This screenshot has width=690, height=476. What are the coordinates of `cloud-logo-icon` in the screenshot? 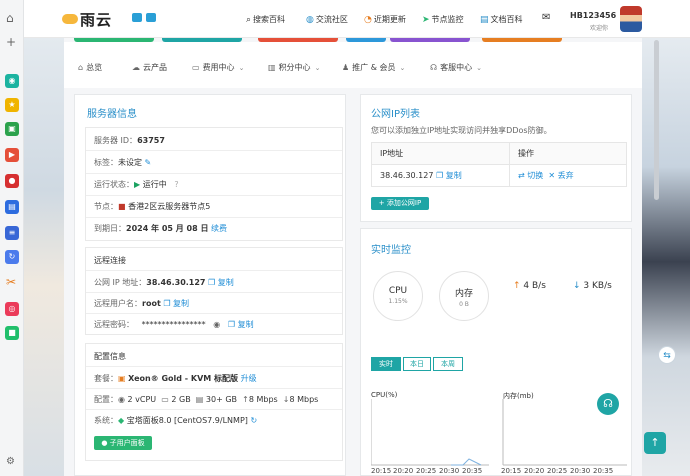 It's located at (70, 19).